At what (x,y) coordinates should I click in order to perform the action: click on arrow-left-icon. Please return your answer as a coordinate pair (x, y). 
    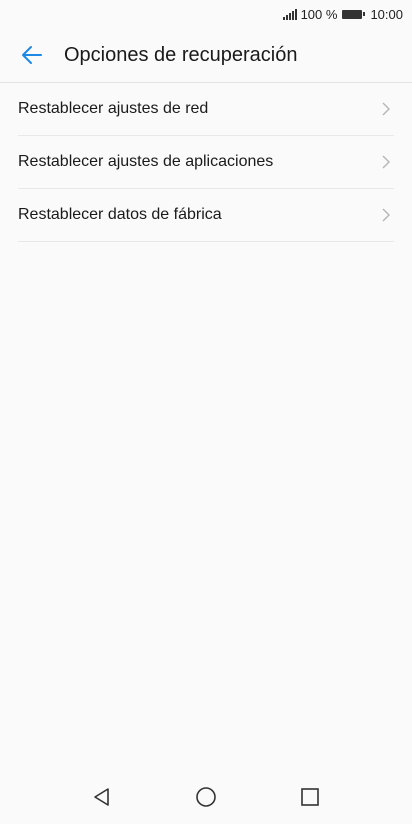
    Looking at the image, I should click on (32, 55).